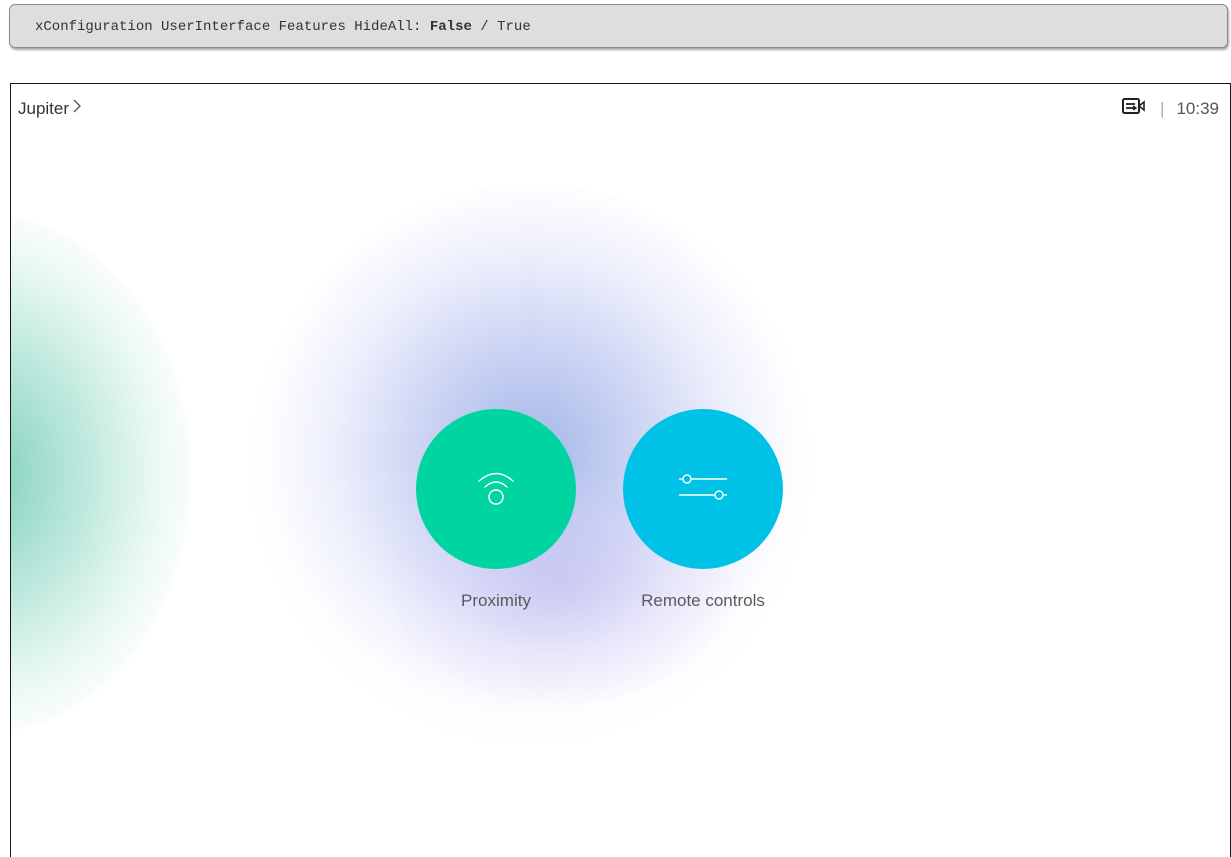  I want to click on camera-display-icon, so click(1134, 108).